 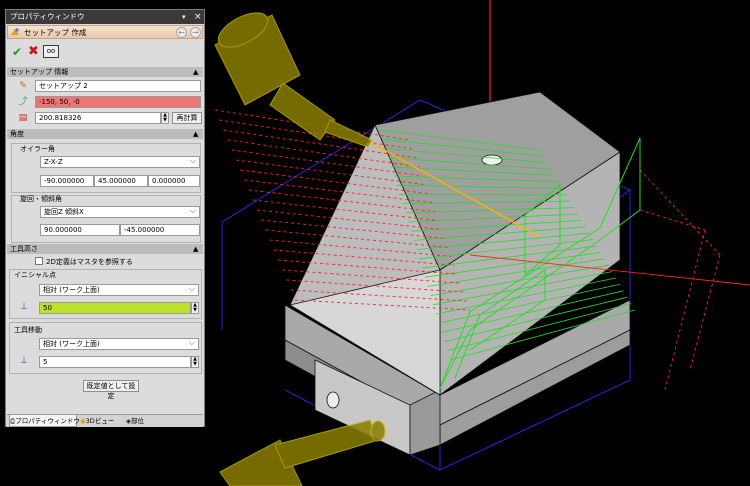 I want to click on distance-field: 200.818326, so click(x=98, y=118).